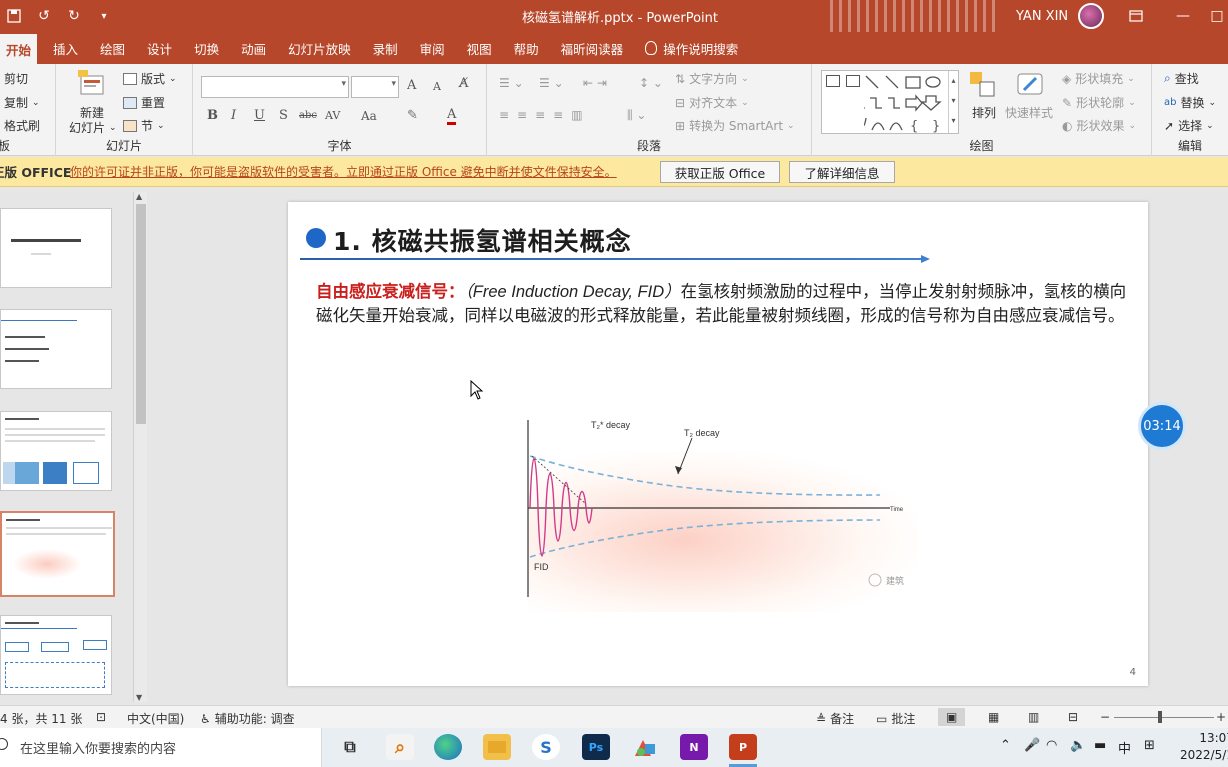 The height and width of the screenshot is (767, 1228). What do you see at coordinates (835, 718) in the screenshot?
I see `notes-button: ≜ 备注` at bounding box center [835, 718].